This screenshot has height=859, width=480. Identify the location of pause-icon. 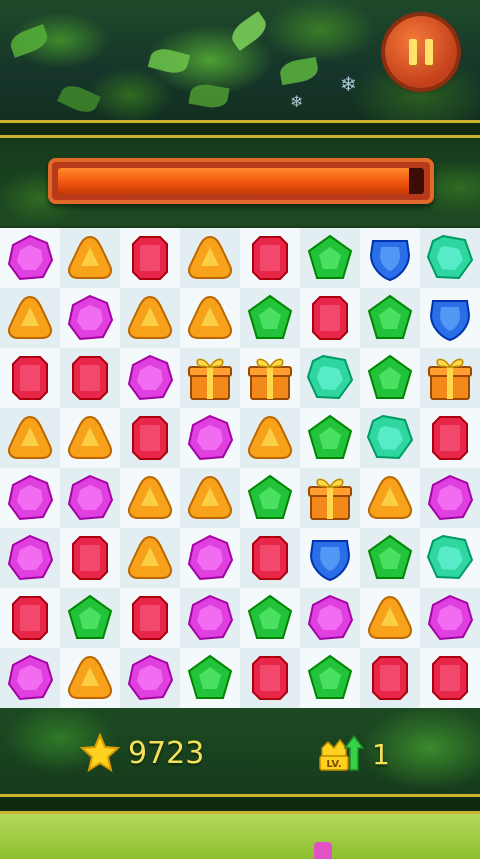
(413, 52).